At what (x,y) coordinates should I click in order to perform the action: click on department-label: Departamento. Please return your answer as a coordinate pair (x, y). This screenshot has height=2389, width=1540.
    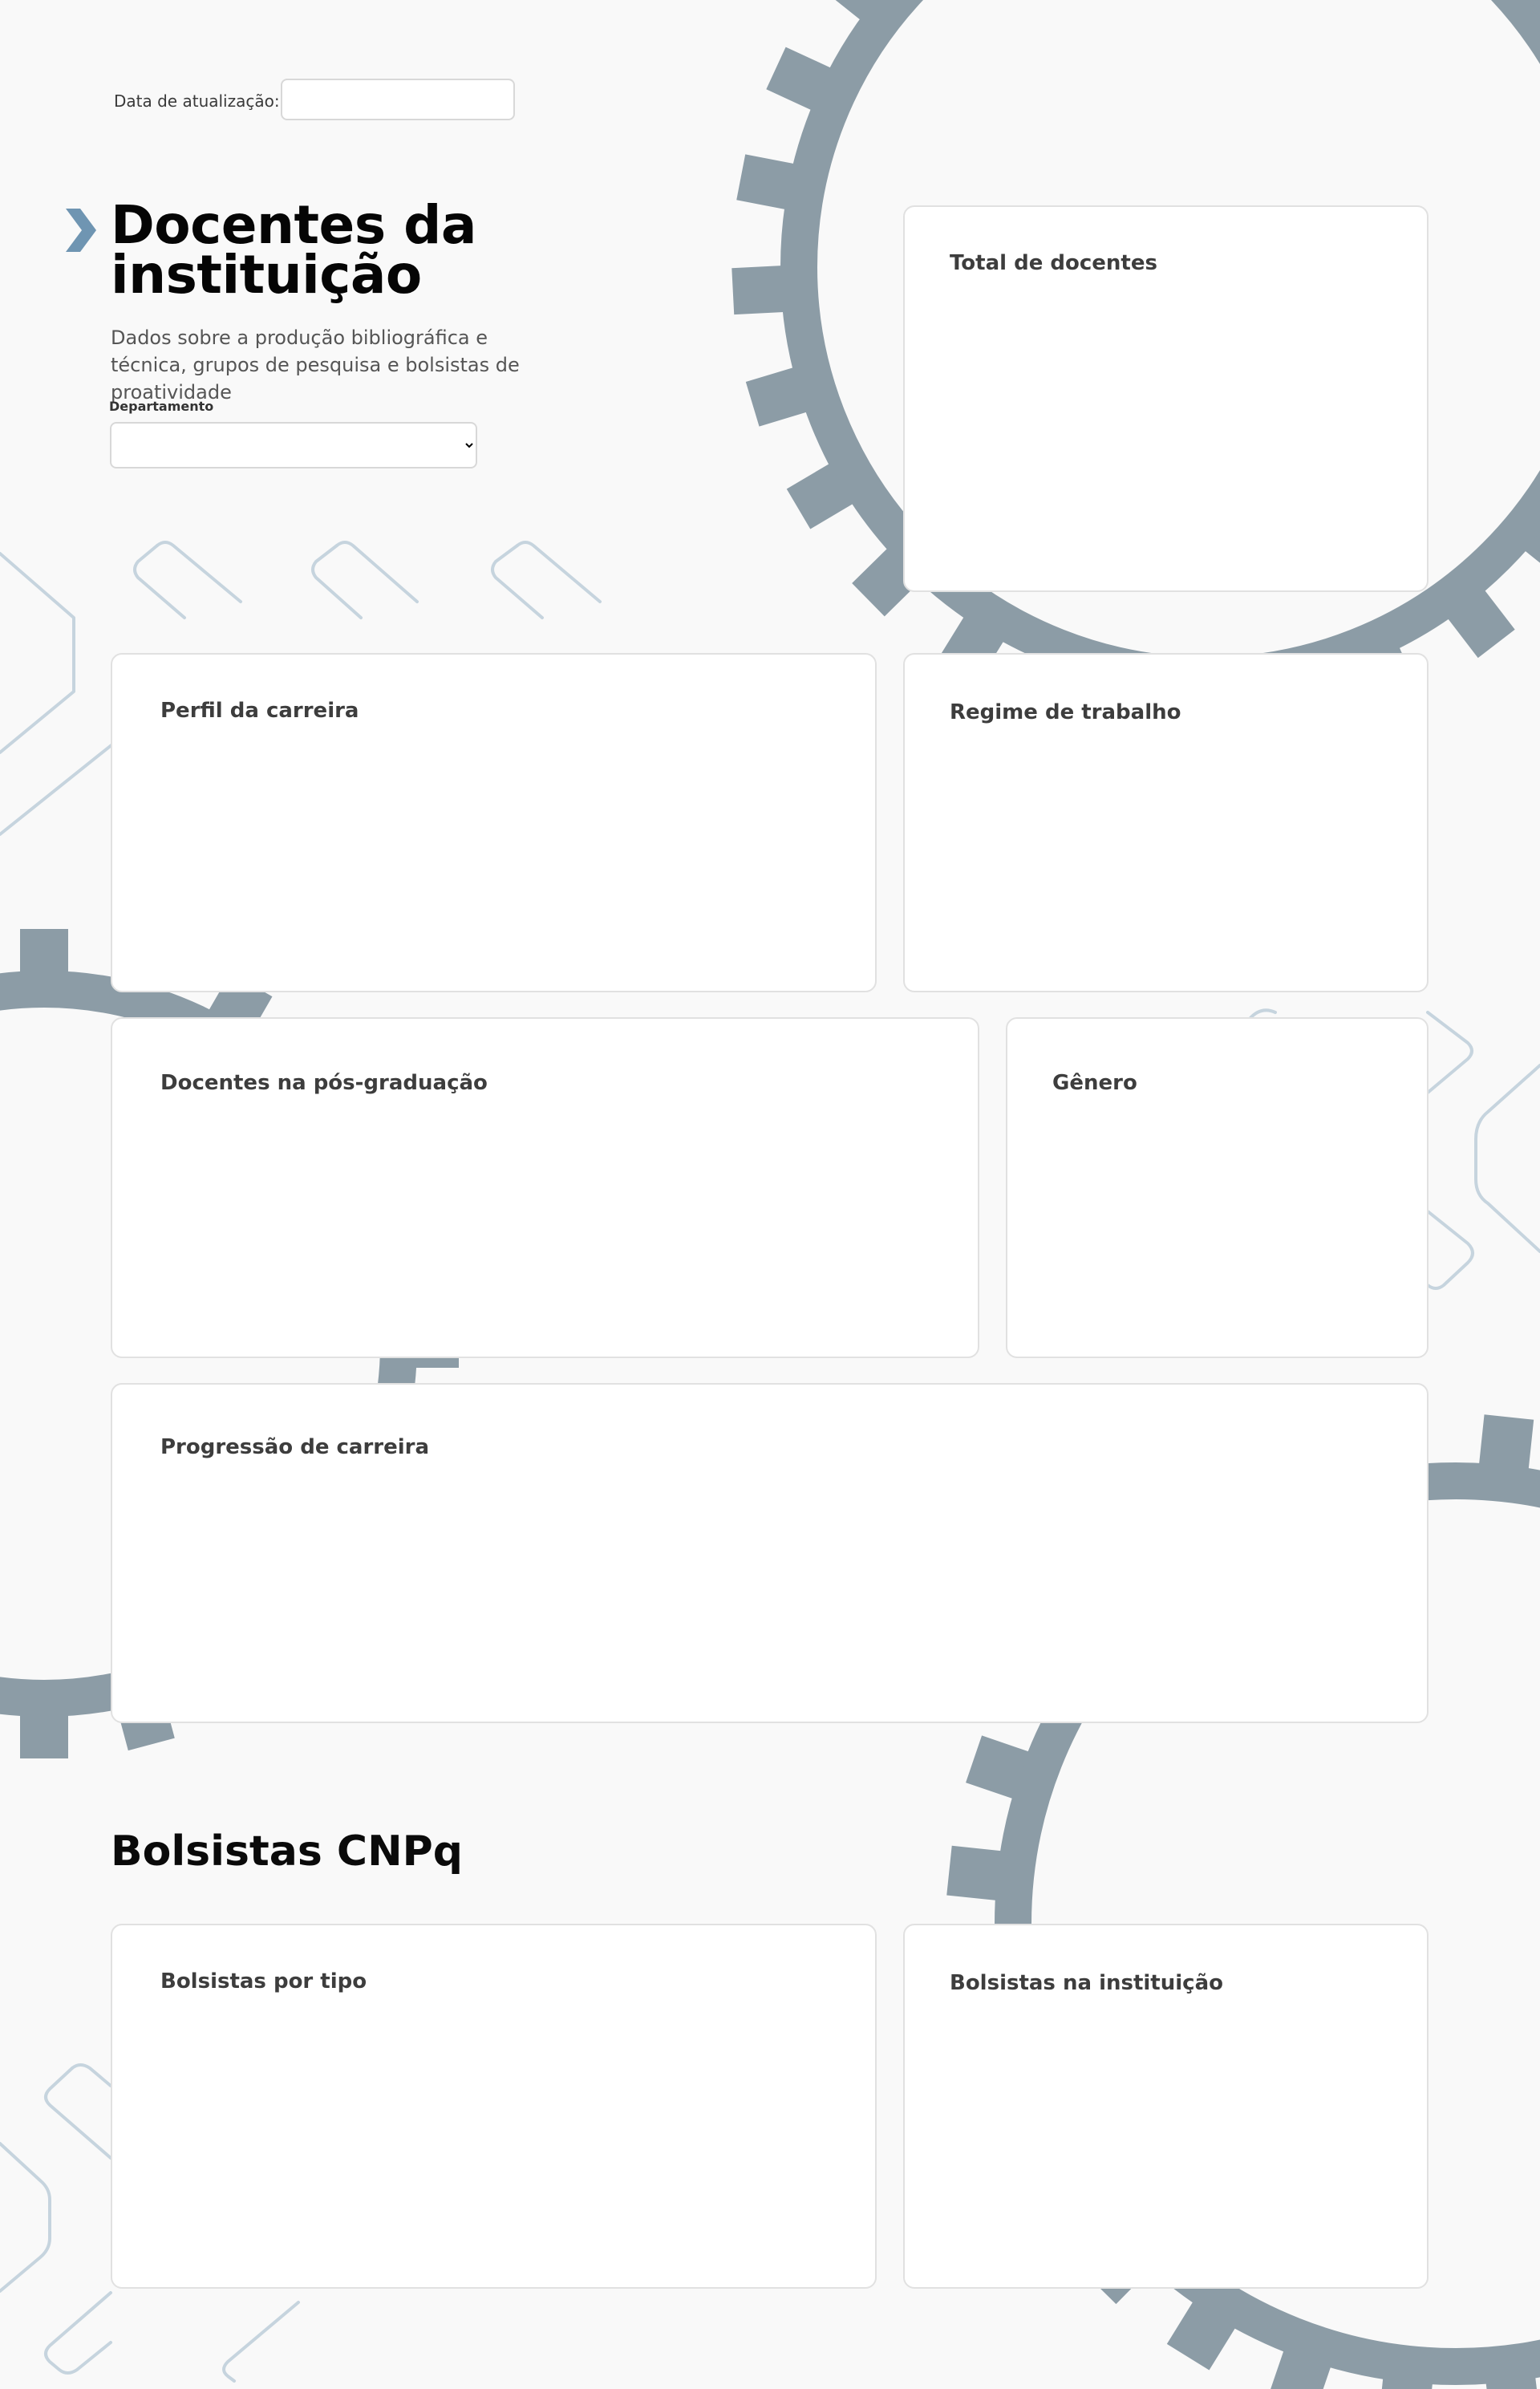
    Looking at the image, I should click on (161, 406).